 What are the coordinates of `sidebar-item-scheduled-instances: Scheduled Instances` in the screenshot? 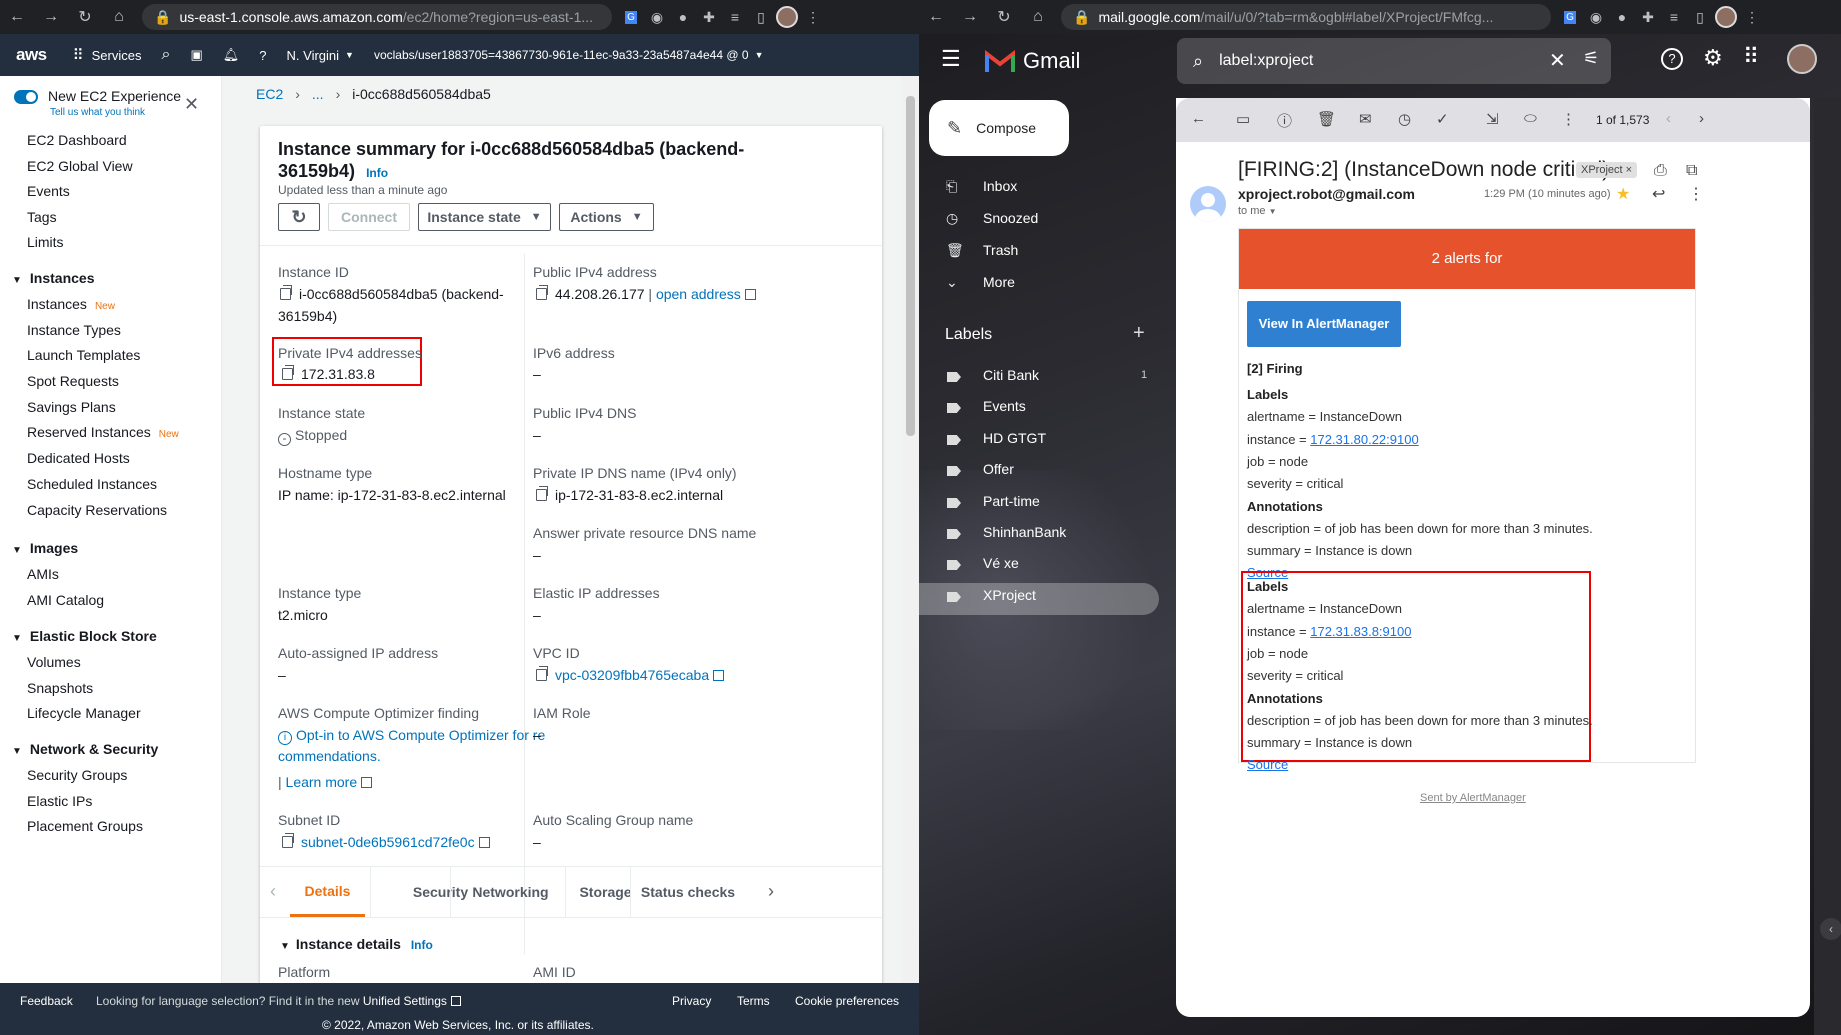 It's located at (92, 484).